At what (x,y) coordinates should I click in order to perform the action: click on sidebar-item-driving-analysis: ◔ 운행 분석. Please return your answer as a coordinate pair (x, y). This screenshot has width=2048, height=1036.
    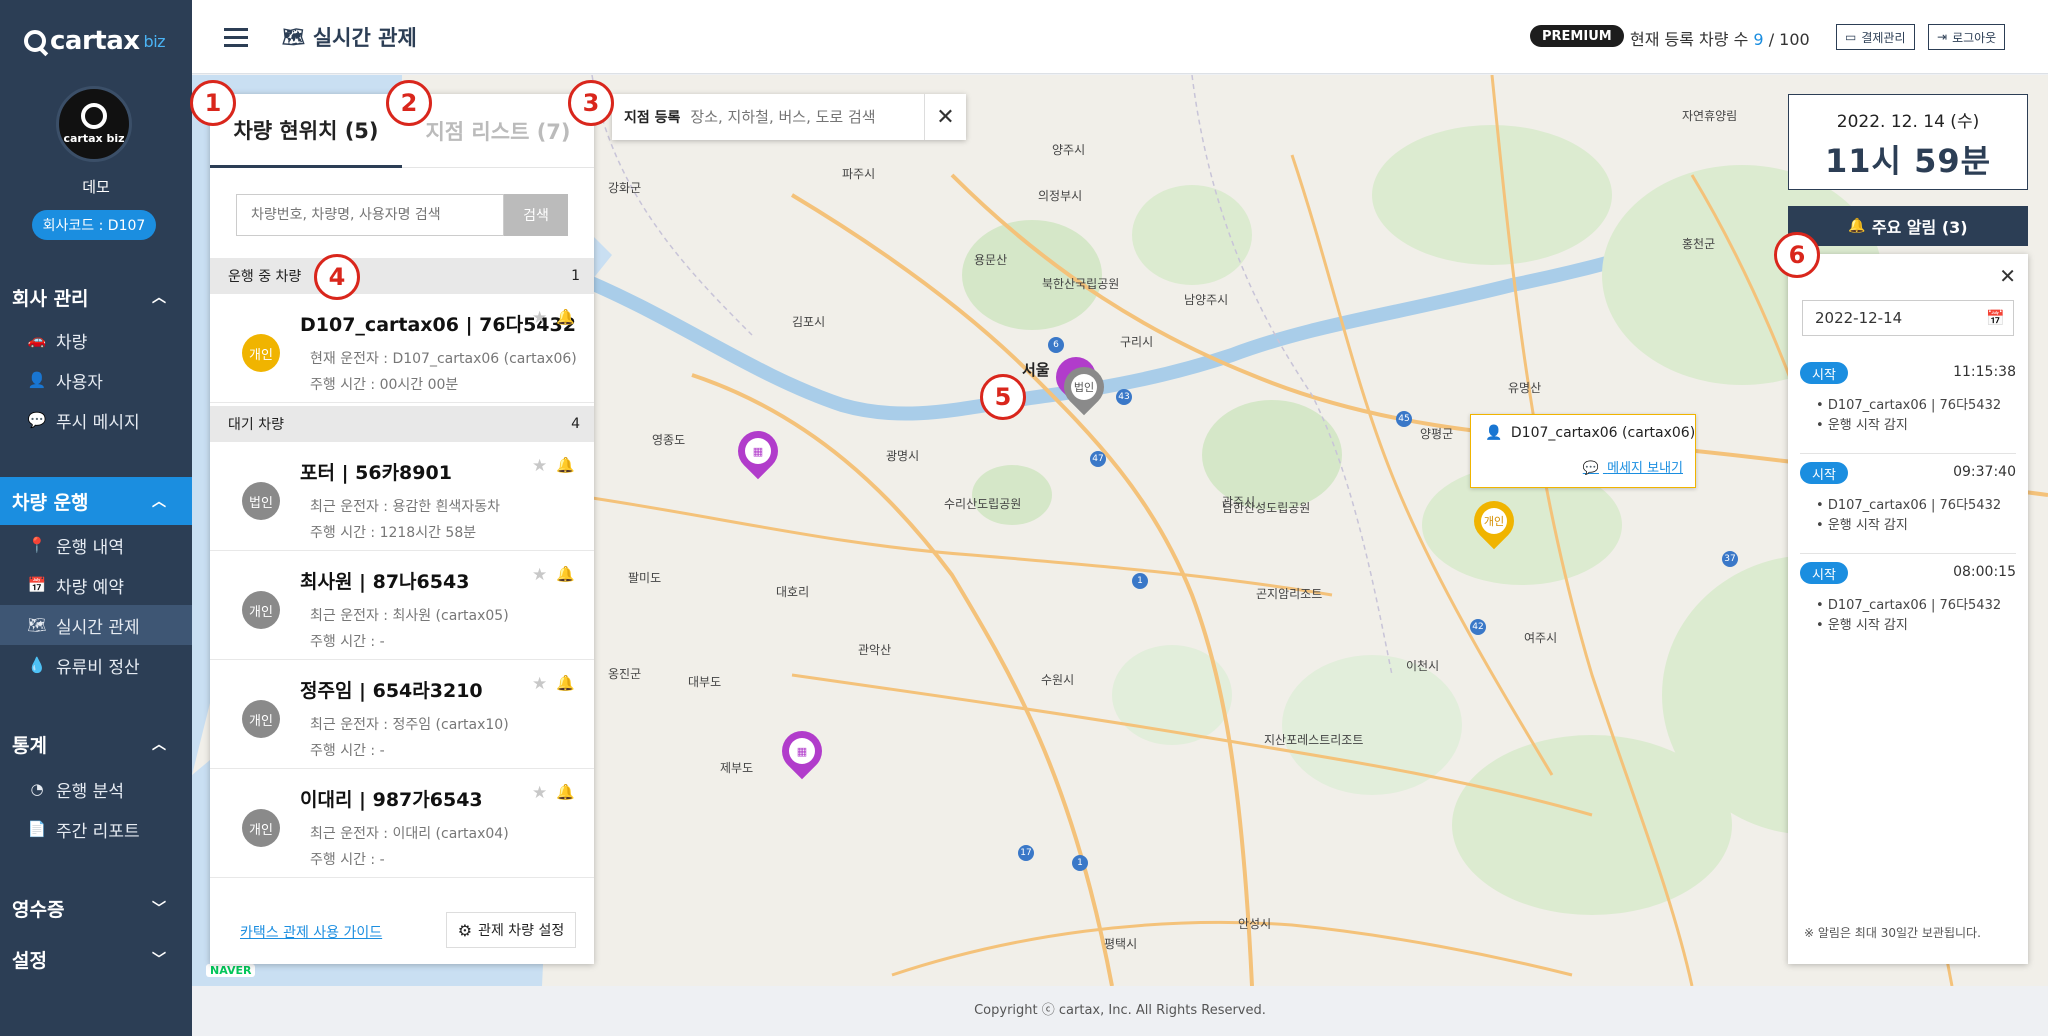
    Looking at the image, I should click on (96, 789).